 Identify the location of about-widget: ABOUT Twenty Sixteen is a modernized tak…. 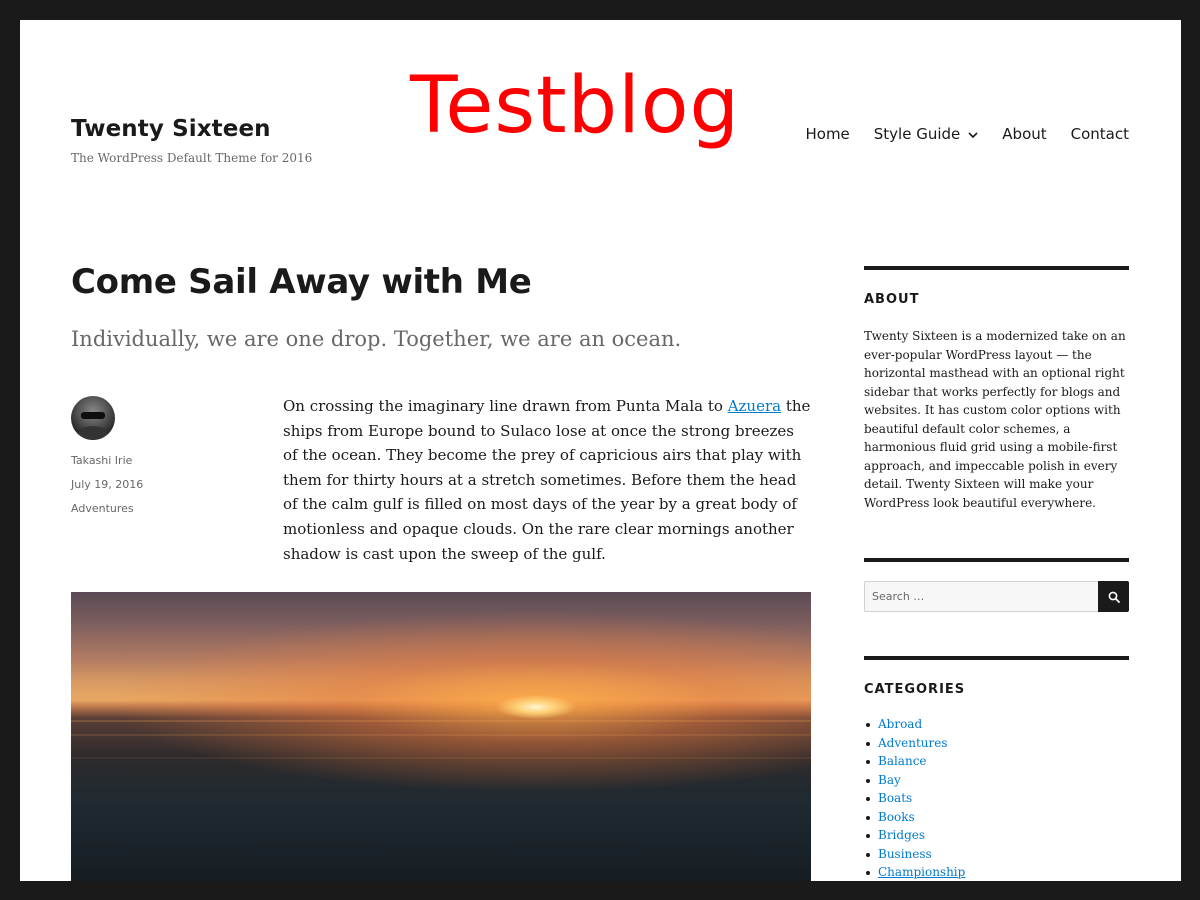
(996, 412).